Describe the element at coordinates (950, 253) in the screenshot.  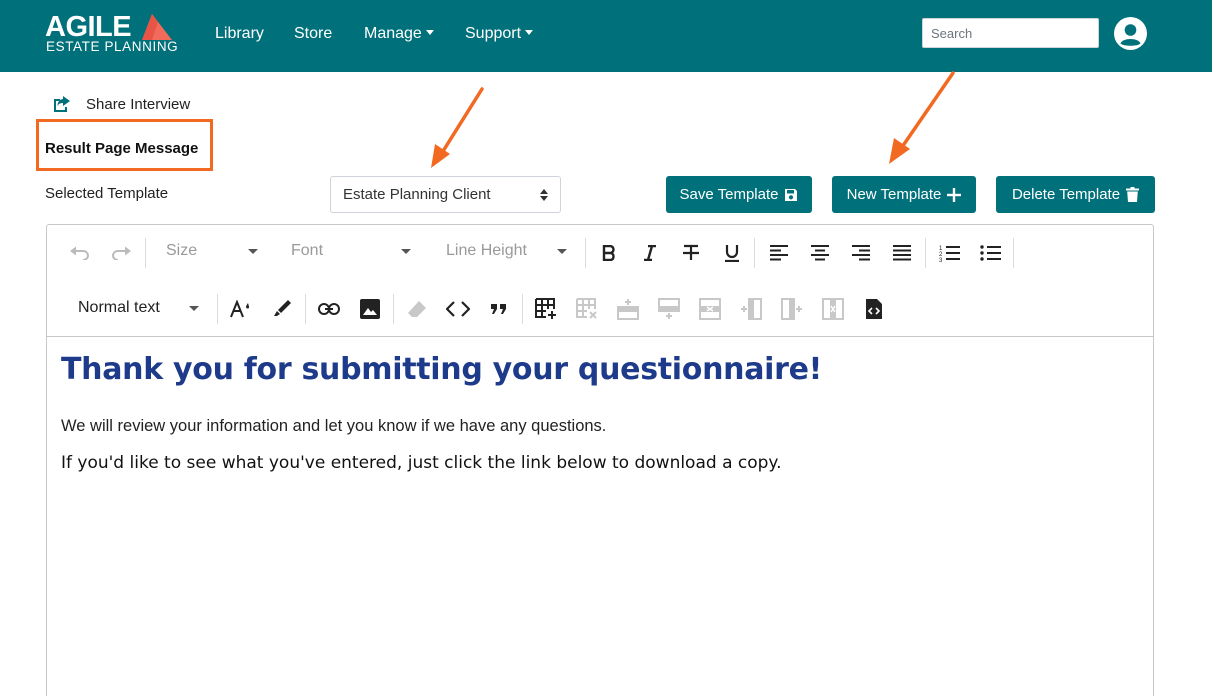
I see `ordered-list-icon: 123` at that location.